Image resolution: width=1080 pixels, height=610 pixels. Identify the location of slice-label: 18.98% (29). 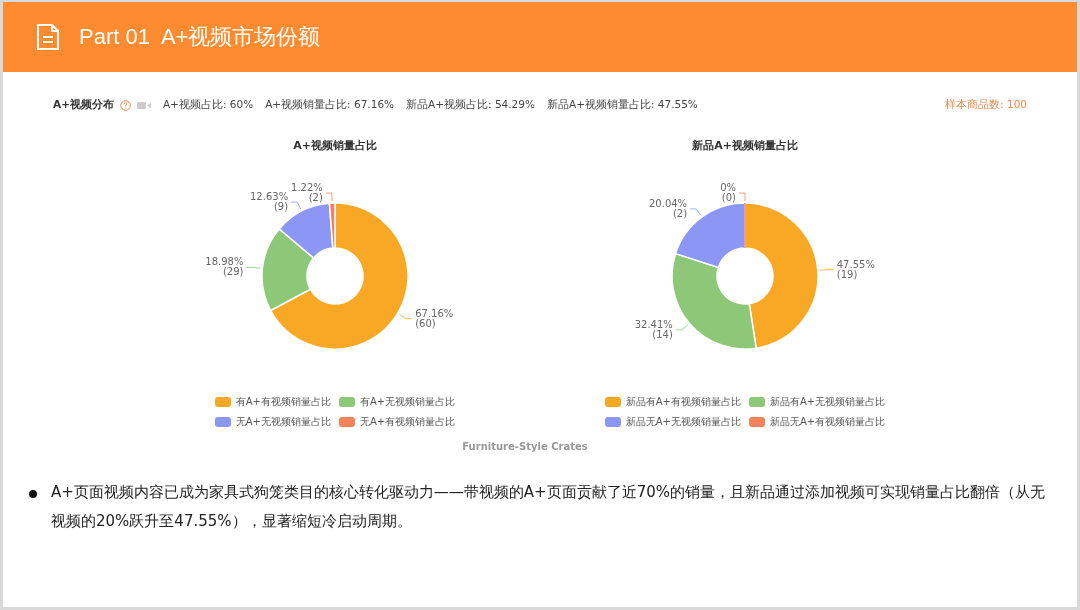
(224, 267).